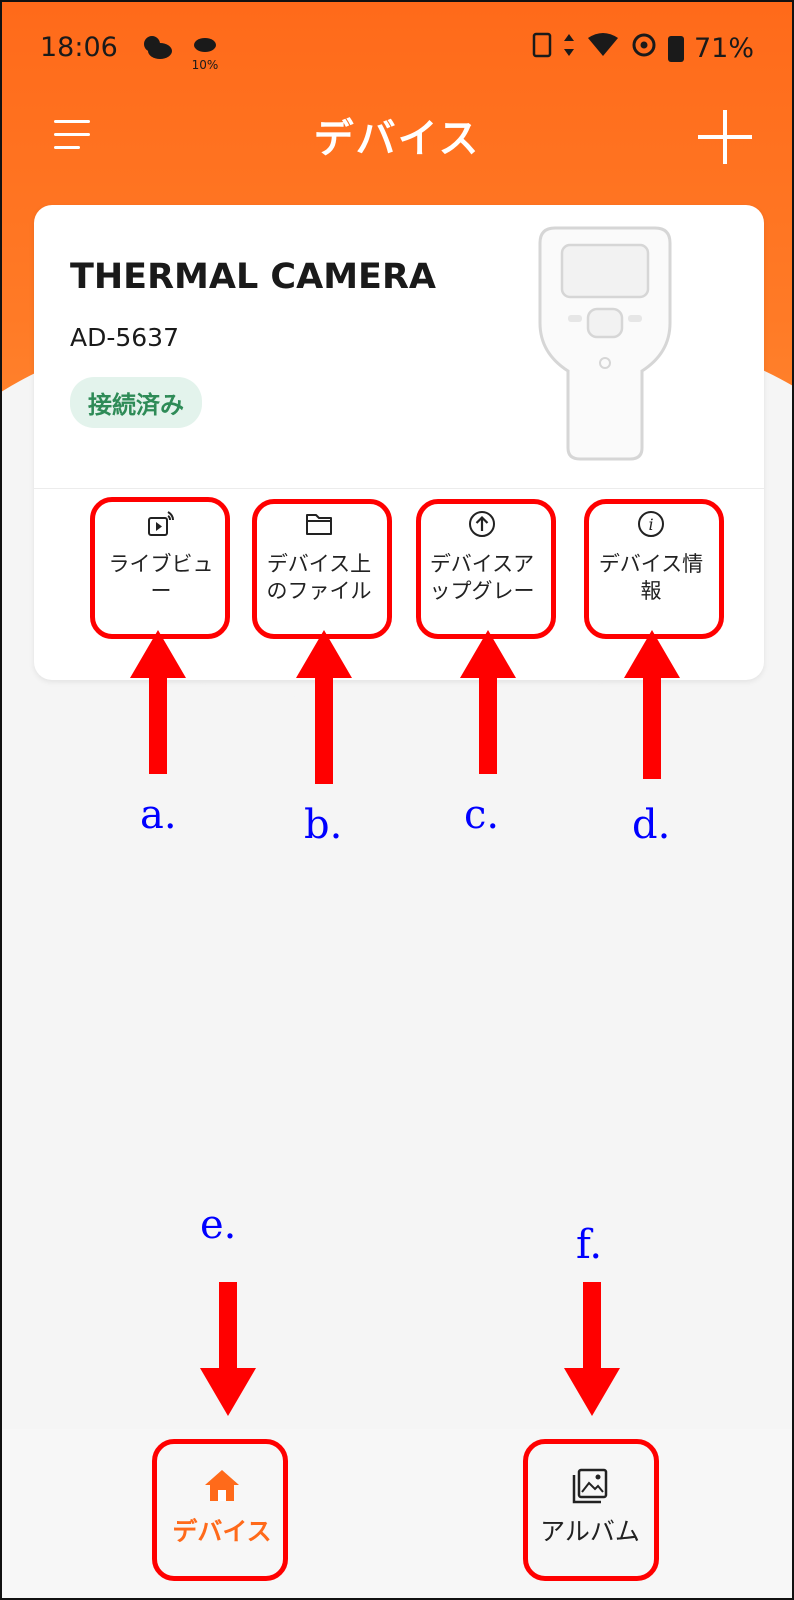  Describe the element at coordinates (205, 65) in the screenshot. I see `rain-label: 10%` at that location.